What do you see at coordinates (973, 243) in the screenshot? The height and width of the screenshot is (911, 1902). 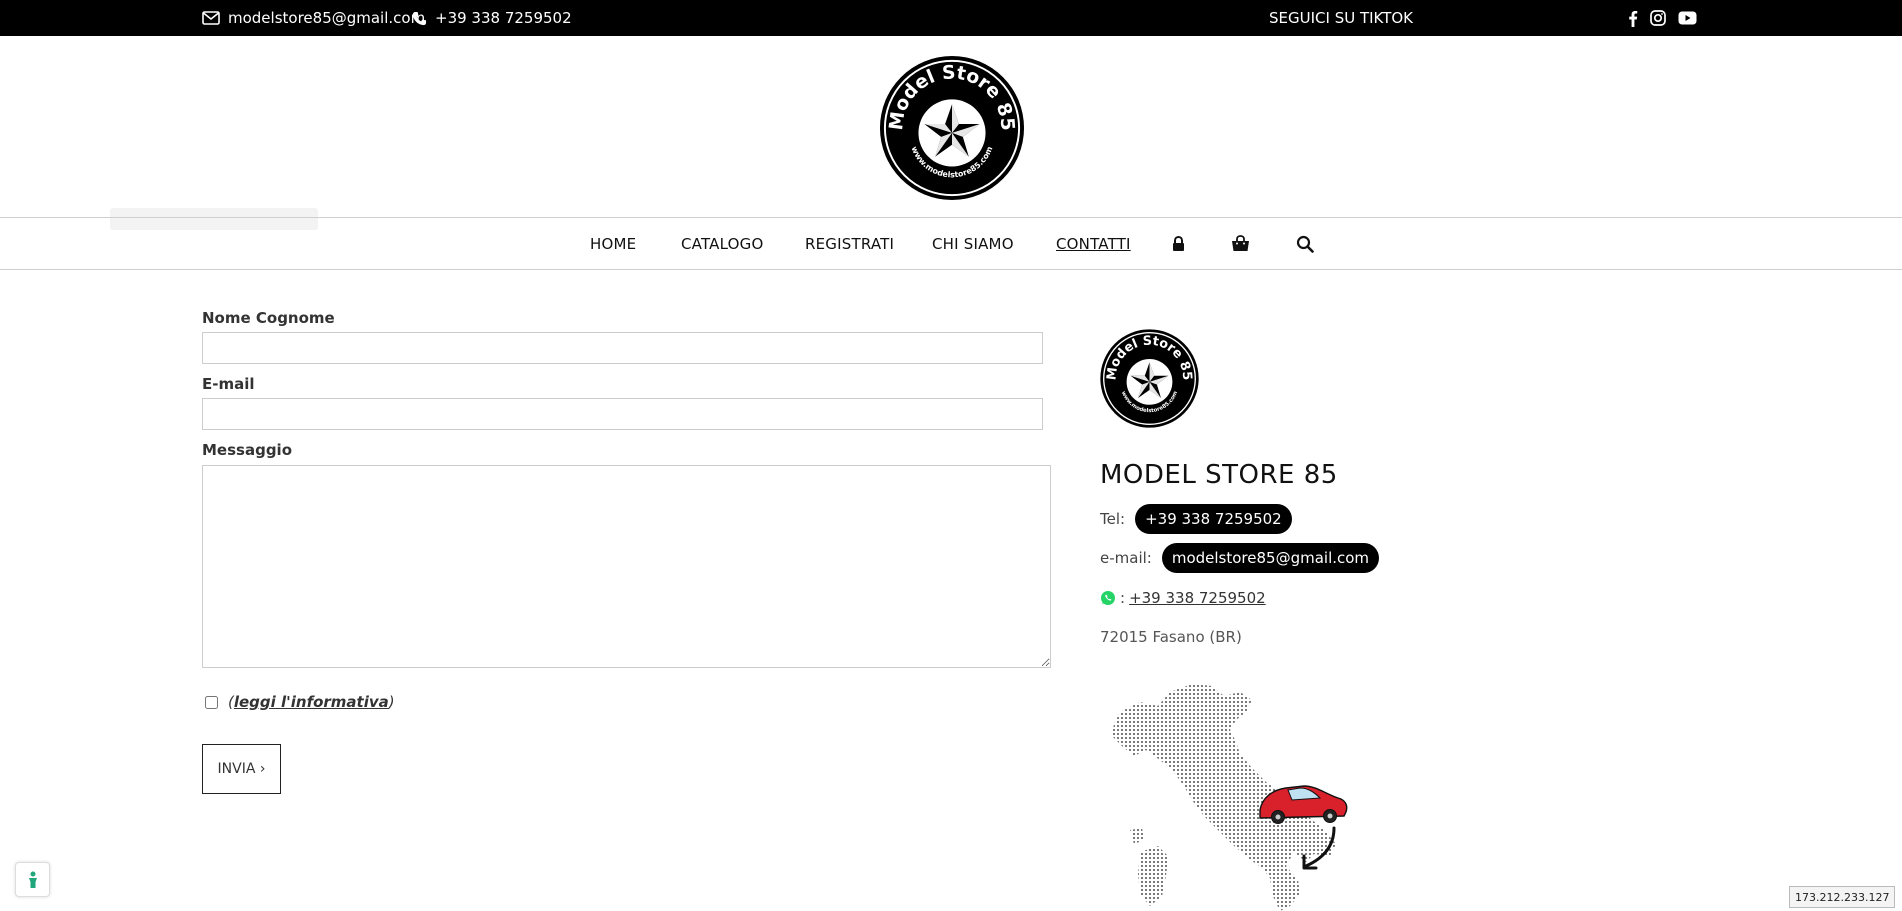 I see `nav-chi-siamo: CHI SIAMO` at bounding box center [973, 243].